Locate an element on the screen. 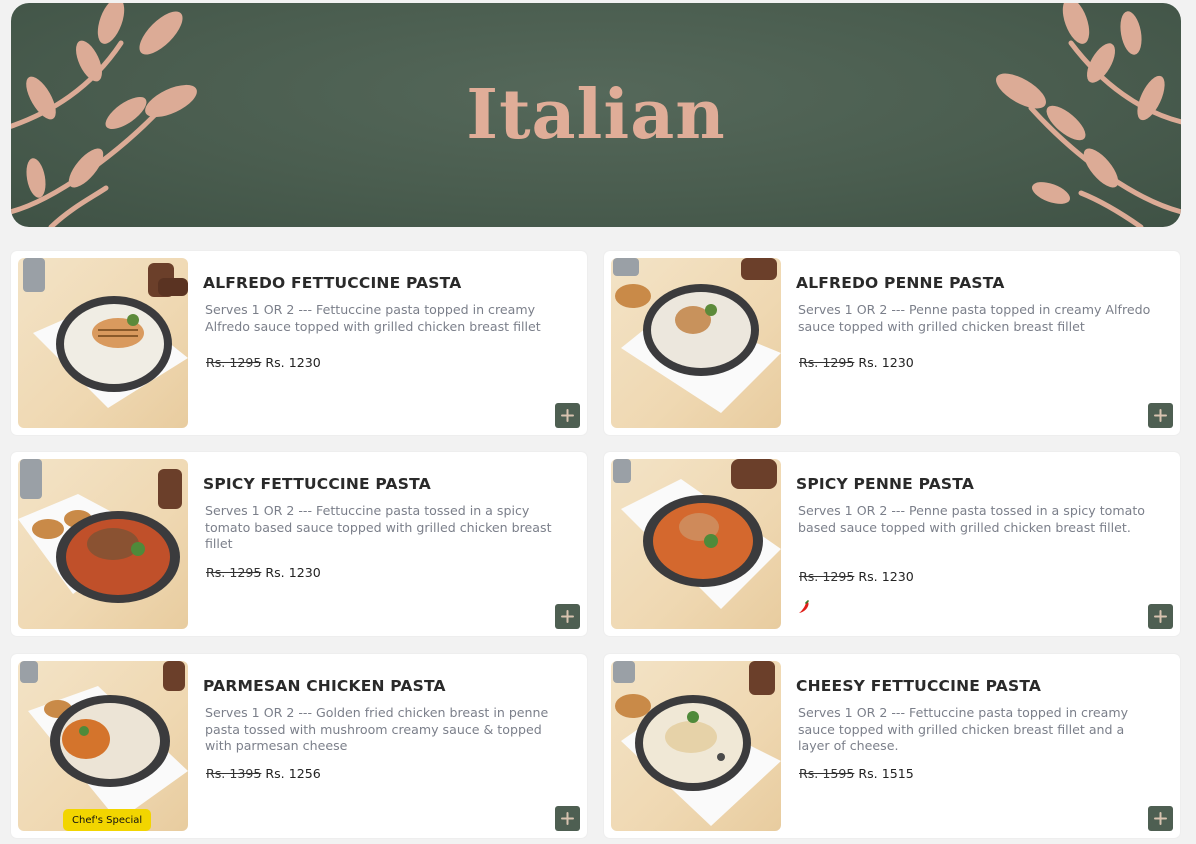 This screenshot has width=1196, height=844. item-price: Rs. 1595 Rs. 1515 is located at coordinates (856, 773).